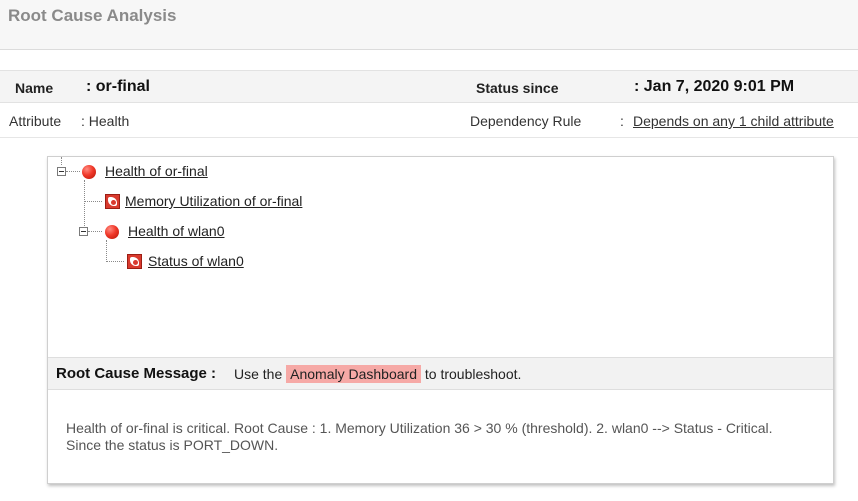  I want to click on tree-node-link: Health of or-final, so click(156, 171).